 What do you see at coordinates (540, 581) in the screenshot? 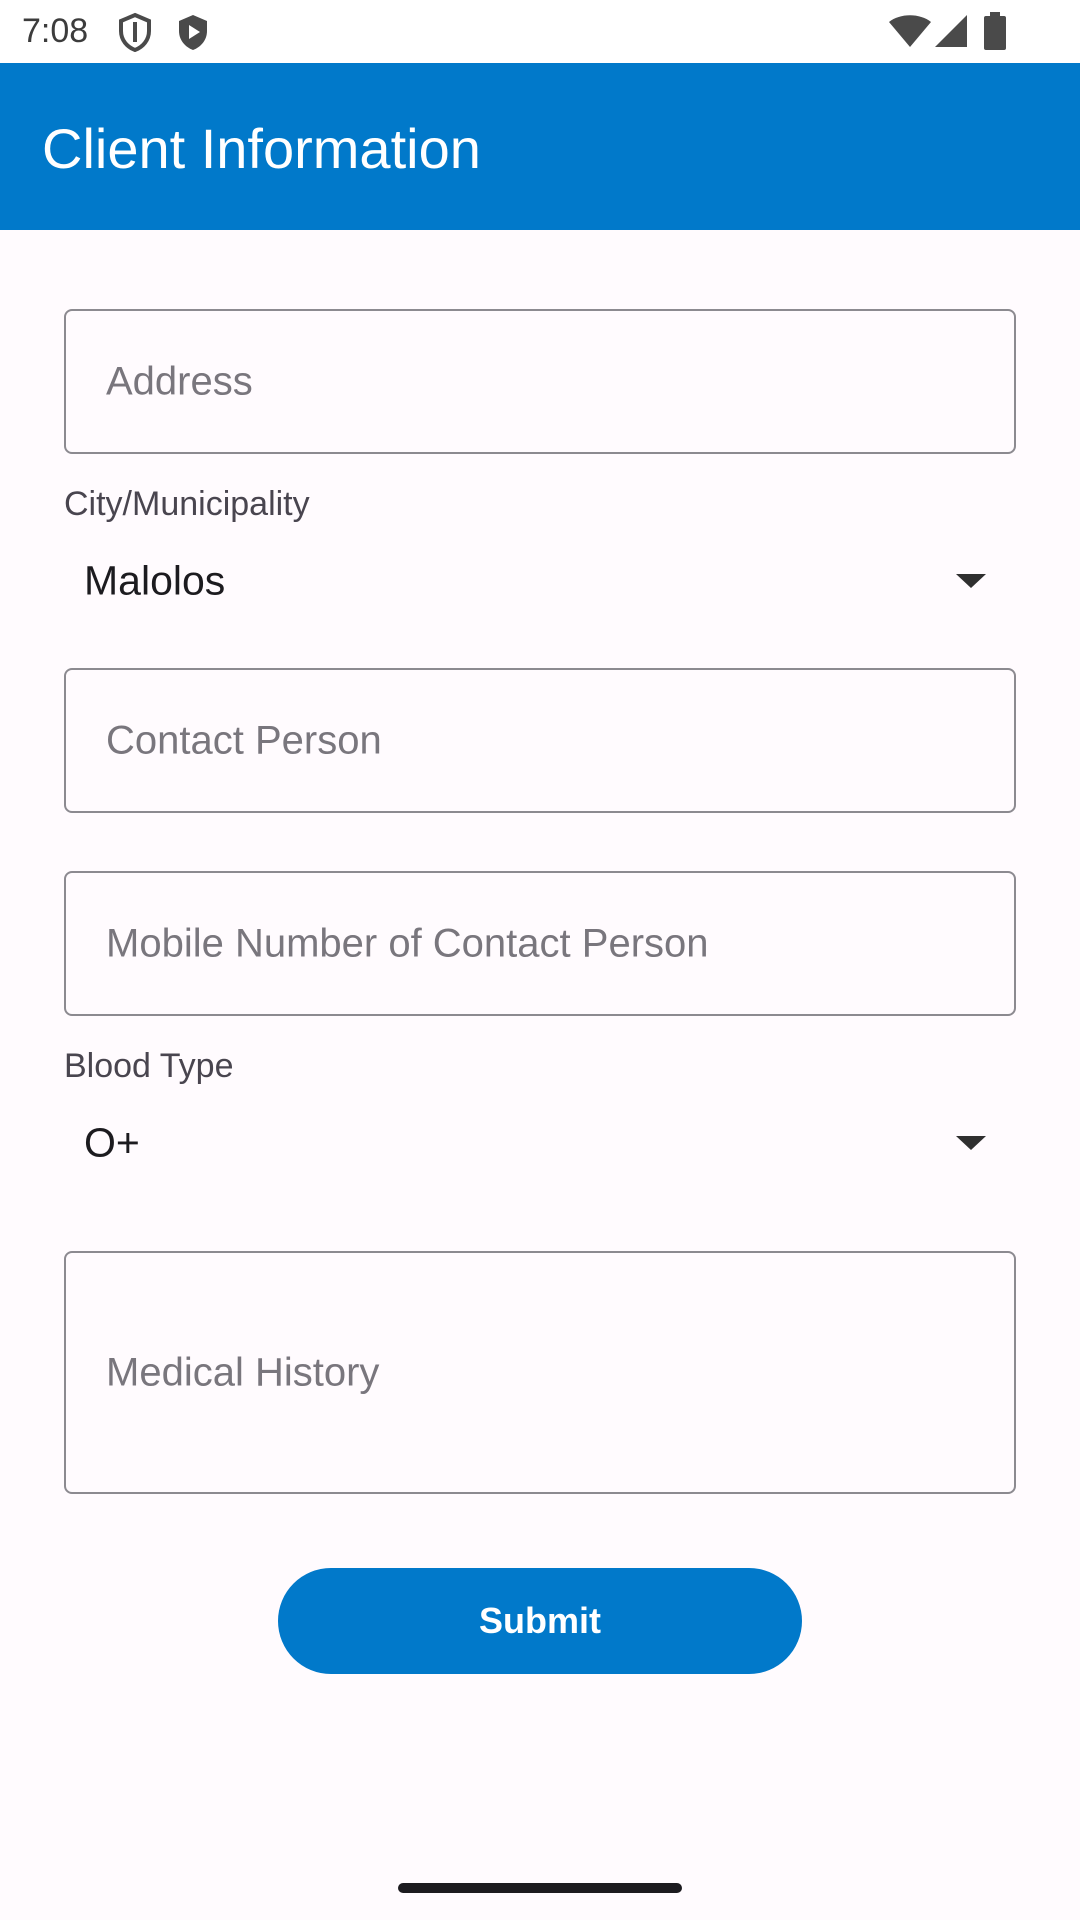
I see `city-dropdown: Malolos` at bounding box center [540, 581].